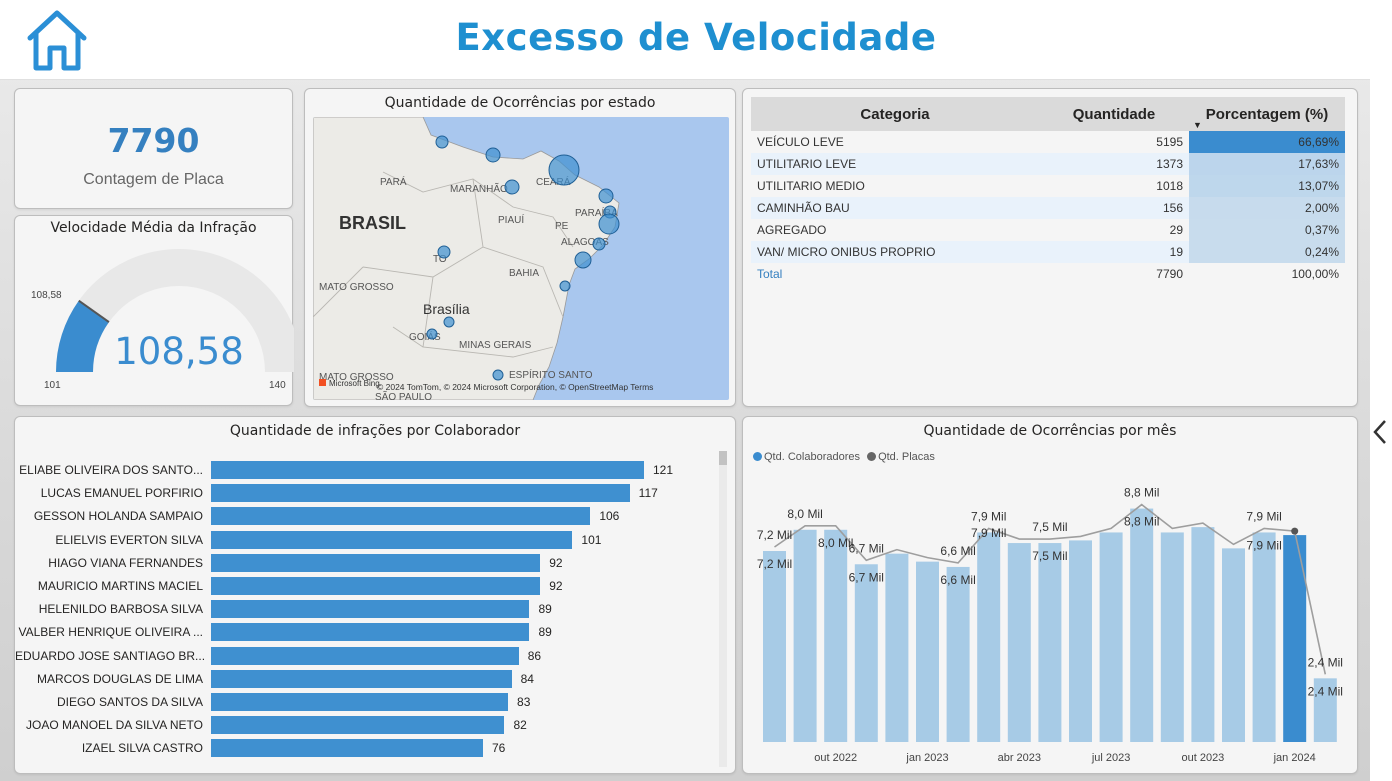  What do you see at coordinates (520, 725) in the screenshot?
I see `bar-value-label: 82` at bounding box center [520, 725].